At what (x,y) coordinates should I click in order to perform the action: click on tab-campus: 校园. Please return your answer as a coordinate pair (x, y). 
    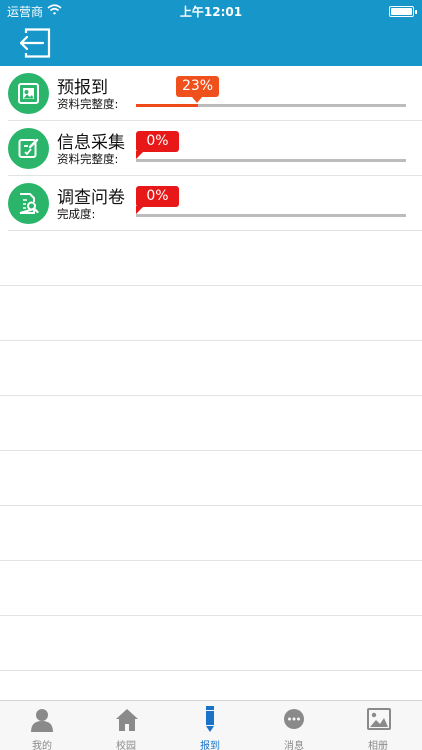
    Looking at the image, I should click on (126, 725).